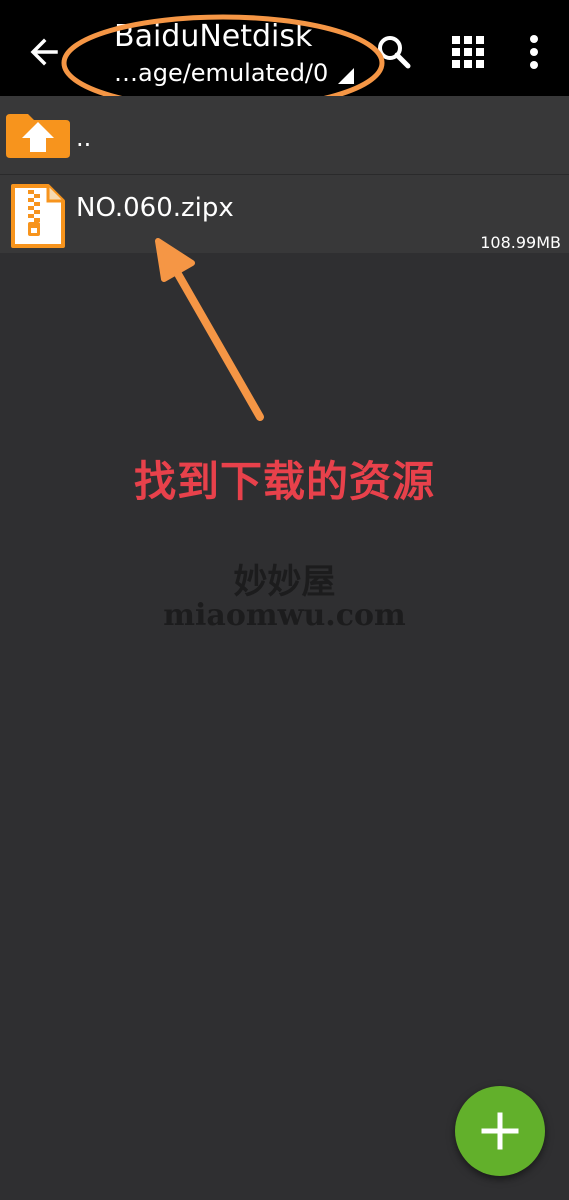  Describe the element at coordinates (284, 481) in the screenshot. I see `annotation-caption: 找到下载的资源` at that location.